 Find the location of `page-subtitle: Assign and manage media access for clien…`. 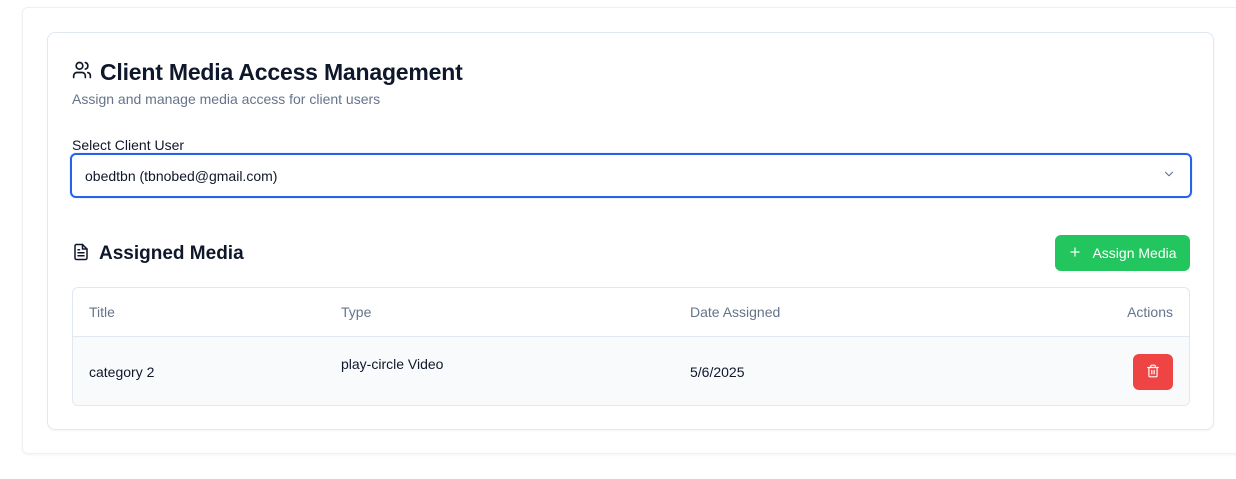

page-subtitle: Assign and manage media access for clien… is located at coordinates (226, 99).